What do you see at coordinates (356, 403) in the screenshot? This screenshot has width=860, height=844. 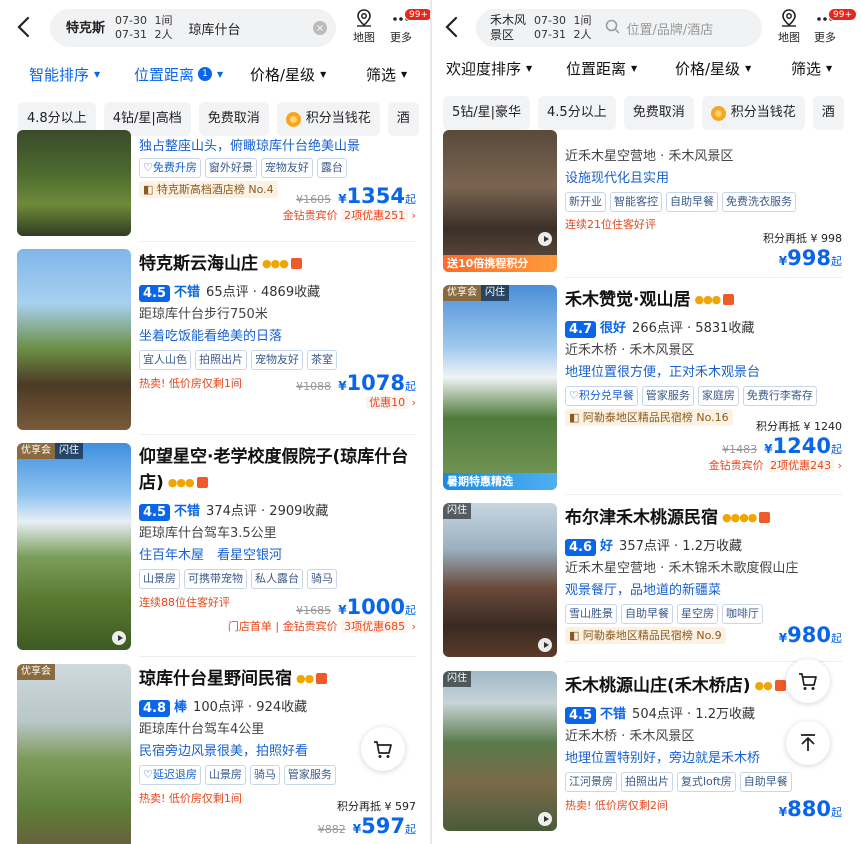 I see `deal-info: 优惠10 ›` at bounding box center [356, 403].